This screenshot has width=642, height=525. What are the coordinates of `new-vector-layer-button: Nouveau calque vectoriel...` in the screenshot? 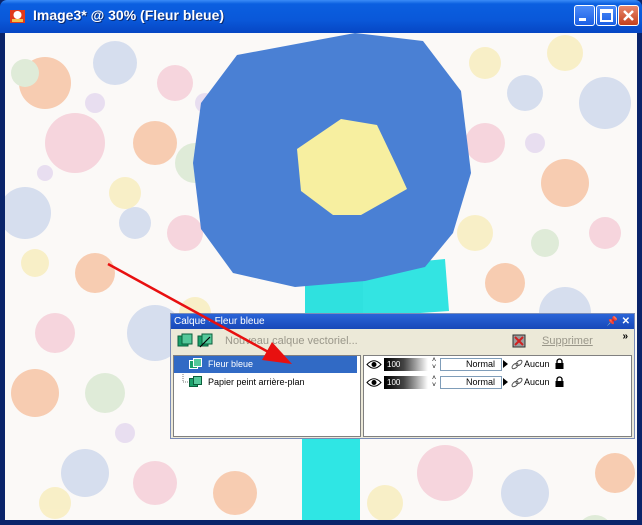 It's located at (291, 341).